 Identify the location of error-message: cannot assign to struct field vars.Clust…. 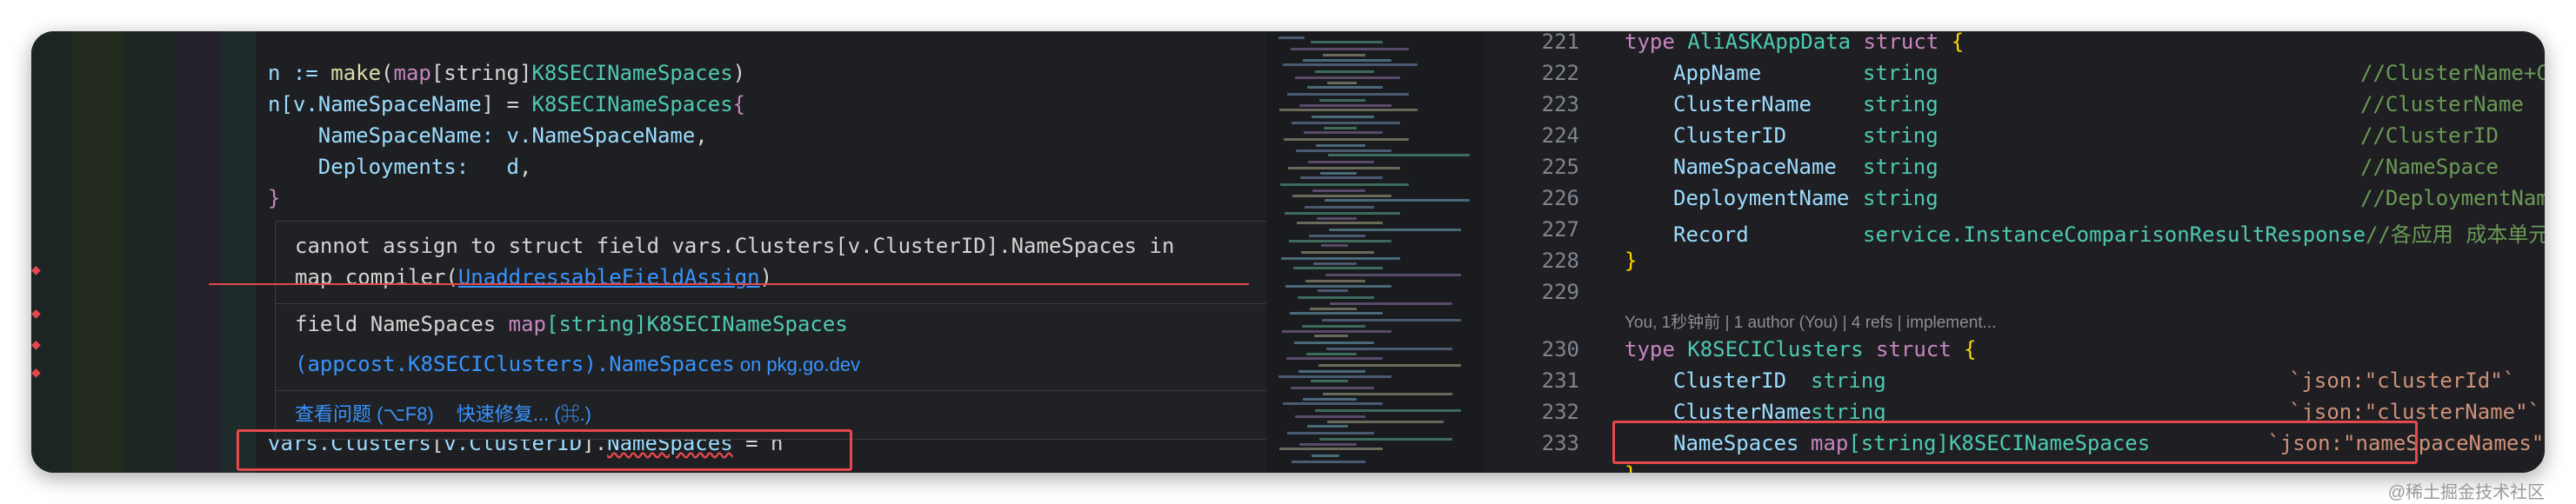
(735, 246).